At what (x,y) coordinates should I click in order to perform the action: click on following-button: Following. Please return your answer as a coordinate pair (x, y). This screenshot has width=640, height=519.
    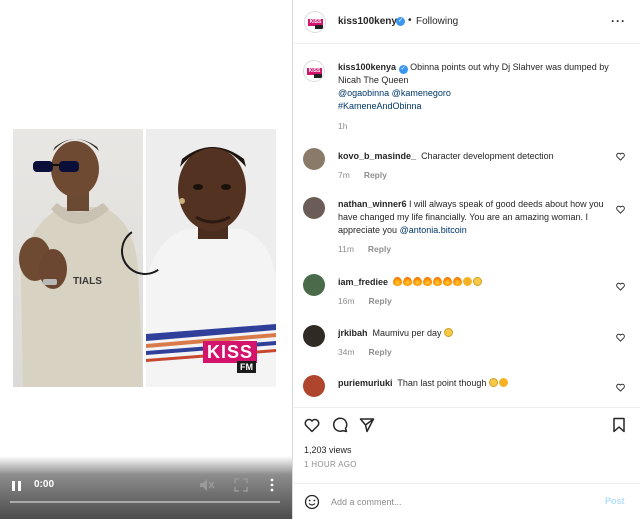
    Looking at the image, I should click on (437, 21).